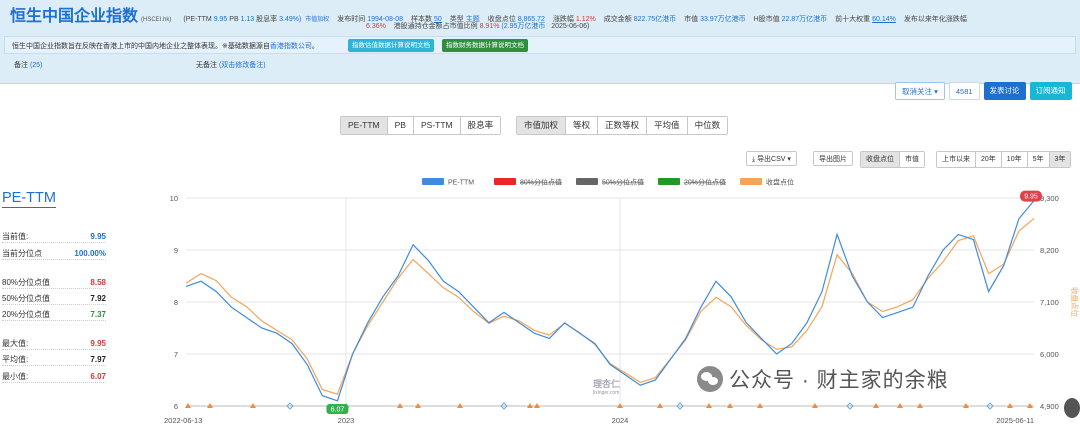 This screenshot has height=425, width=1080. I want to click on div-value: 3.49%), so click(290, 19).